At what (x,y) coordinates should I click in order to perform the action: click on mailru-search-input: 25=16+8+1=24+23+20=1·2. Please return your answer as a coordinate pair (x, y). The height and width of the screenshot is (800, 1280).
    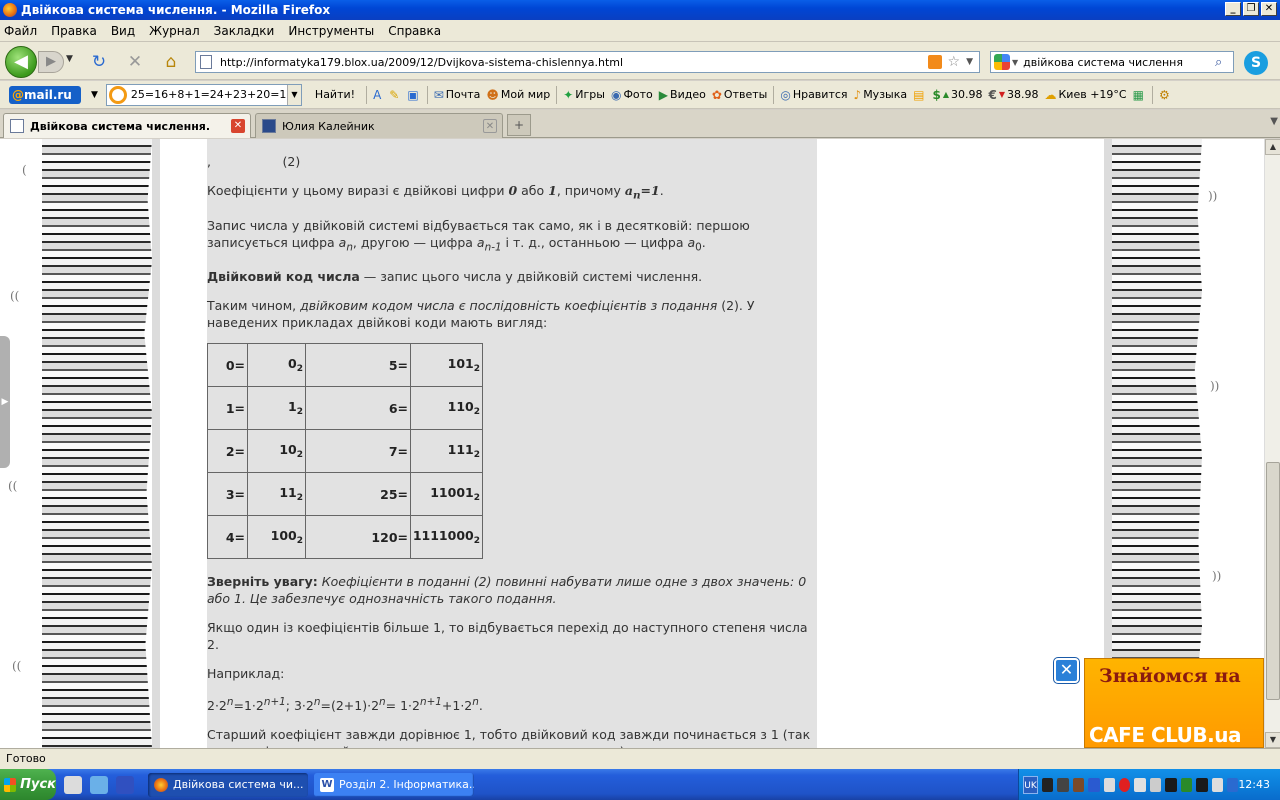
    Looking at the image, I should click on (209, 94).